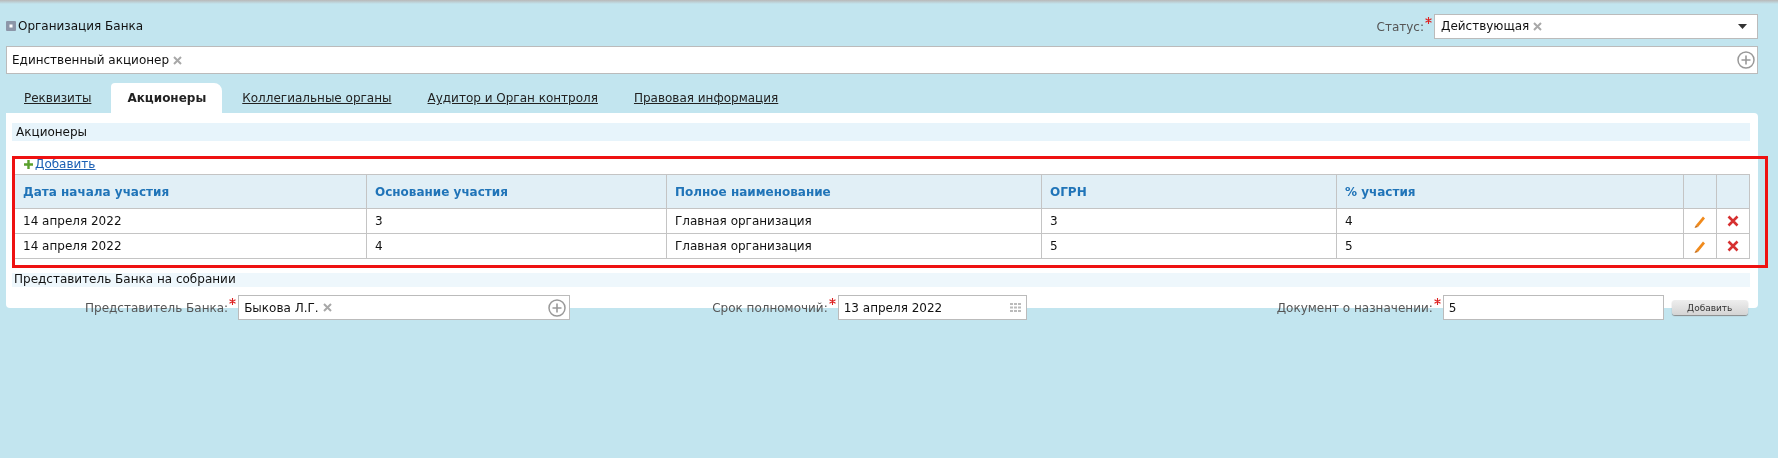  Describe the element at coordinates (1553, 307) in the screenshot. I see `text-field: 5` at that location.